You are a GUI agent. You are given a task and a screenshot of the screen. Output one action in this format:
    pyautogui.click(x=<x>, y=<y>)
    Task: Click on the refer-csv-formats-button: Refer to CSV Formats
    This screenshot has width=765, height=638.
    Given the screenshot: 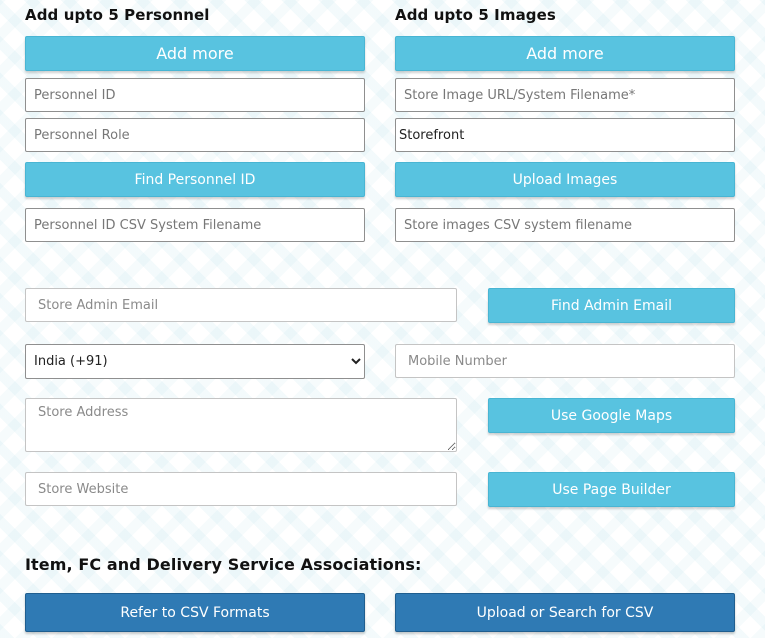 What is the action you would take?
    pyautogui.click(x=195, y=612)
    